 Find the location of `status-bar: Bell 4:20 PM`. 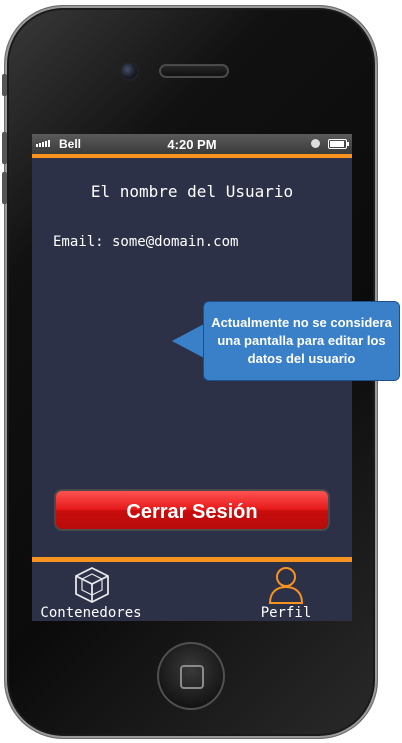

status-bar: Bell 4:20 PM is located at coordinates (192, 146).